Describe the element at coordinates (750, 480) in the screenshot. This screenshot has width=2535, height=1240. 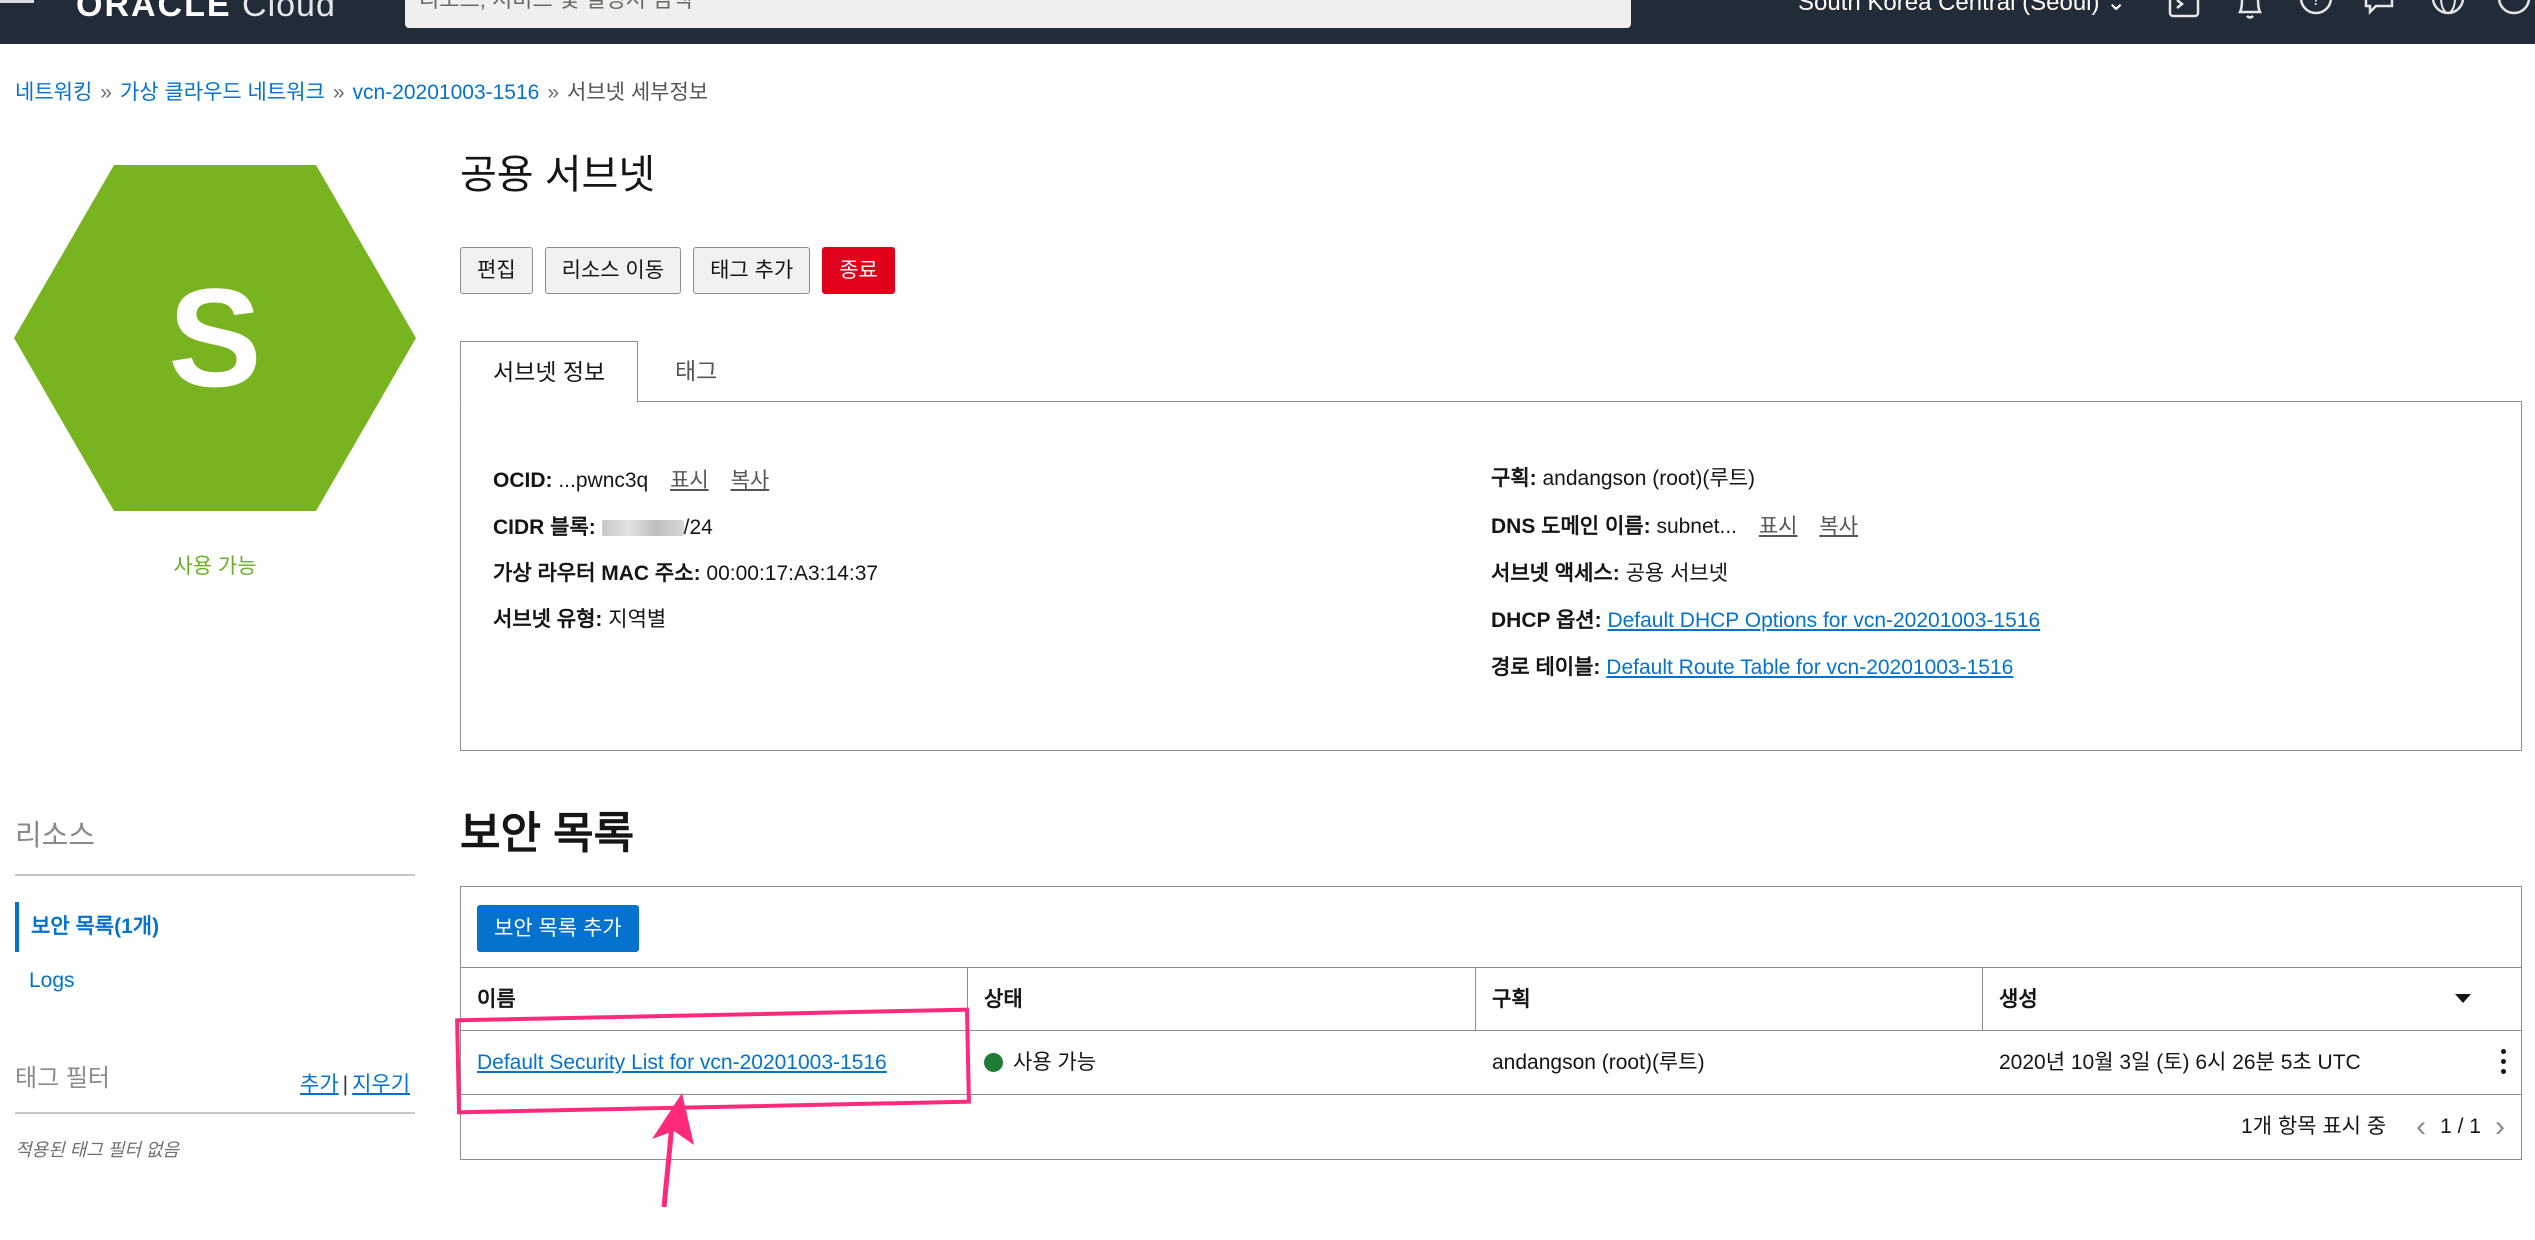
I see `ocid-copy-link: 복사` at that location.